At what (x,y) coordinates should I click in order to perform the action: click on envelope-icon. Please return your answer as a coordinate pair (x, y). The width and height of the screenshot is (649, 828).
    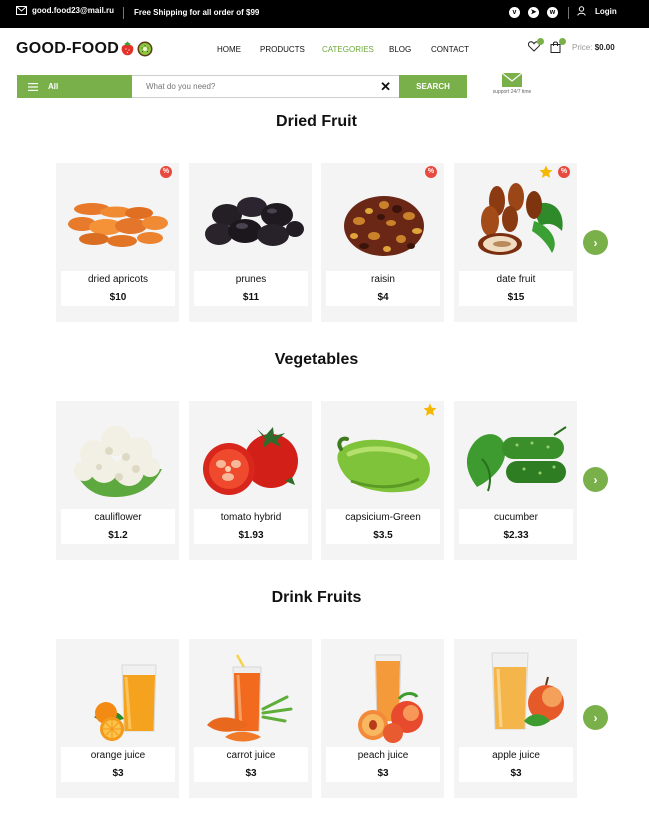
    Looking at the image, I should click on (512, 80).